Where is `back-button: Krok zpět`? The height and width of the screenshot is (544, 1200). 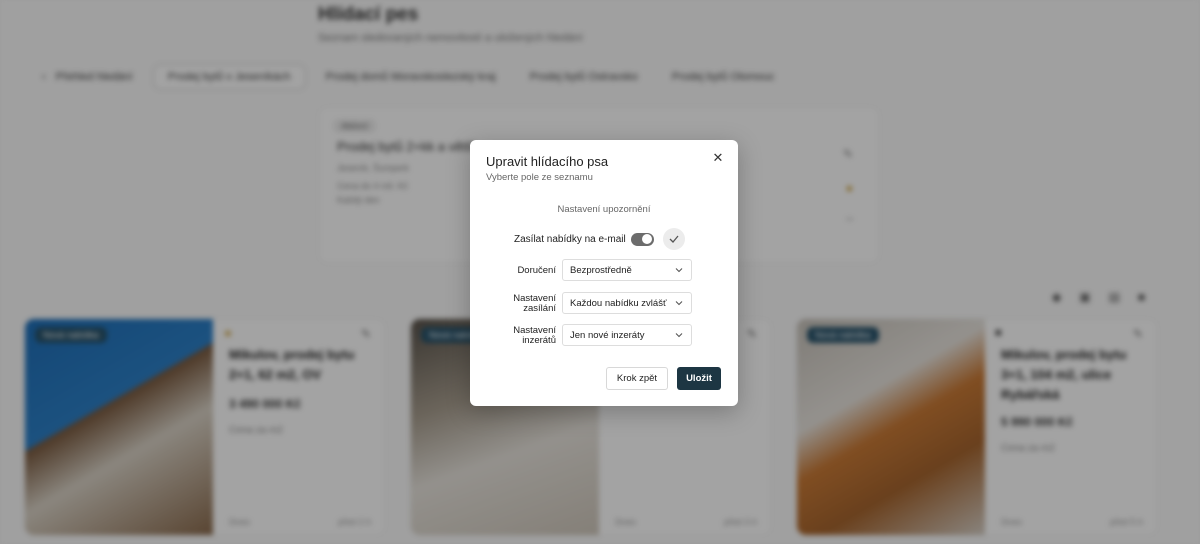
back-button: Krok zpět is located at coordinates (637, 378).